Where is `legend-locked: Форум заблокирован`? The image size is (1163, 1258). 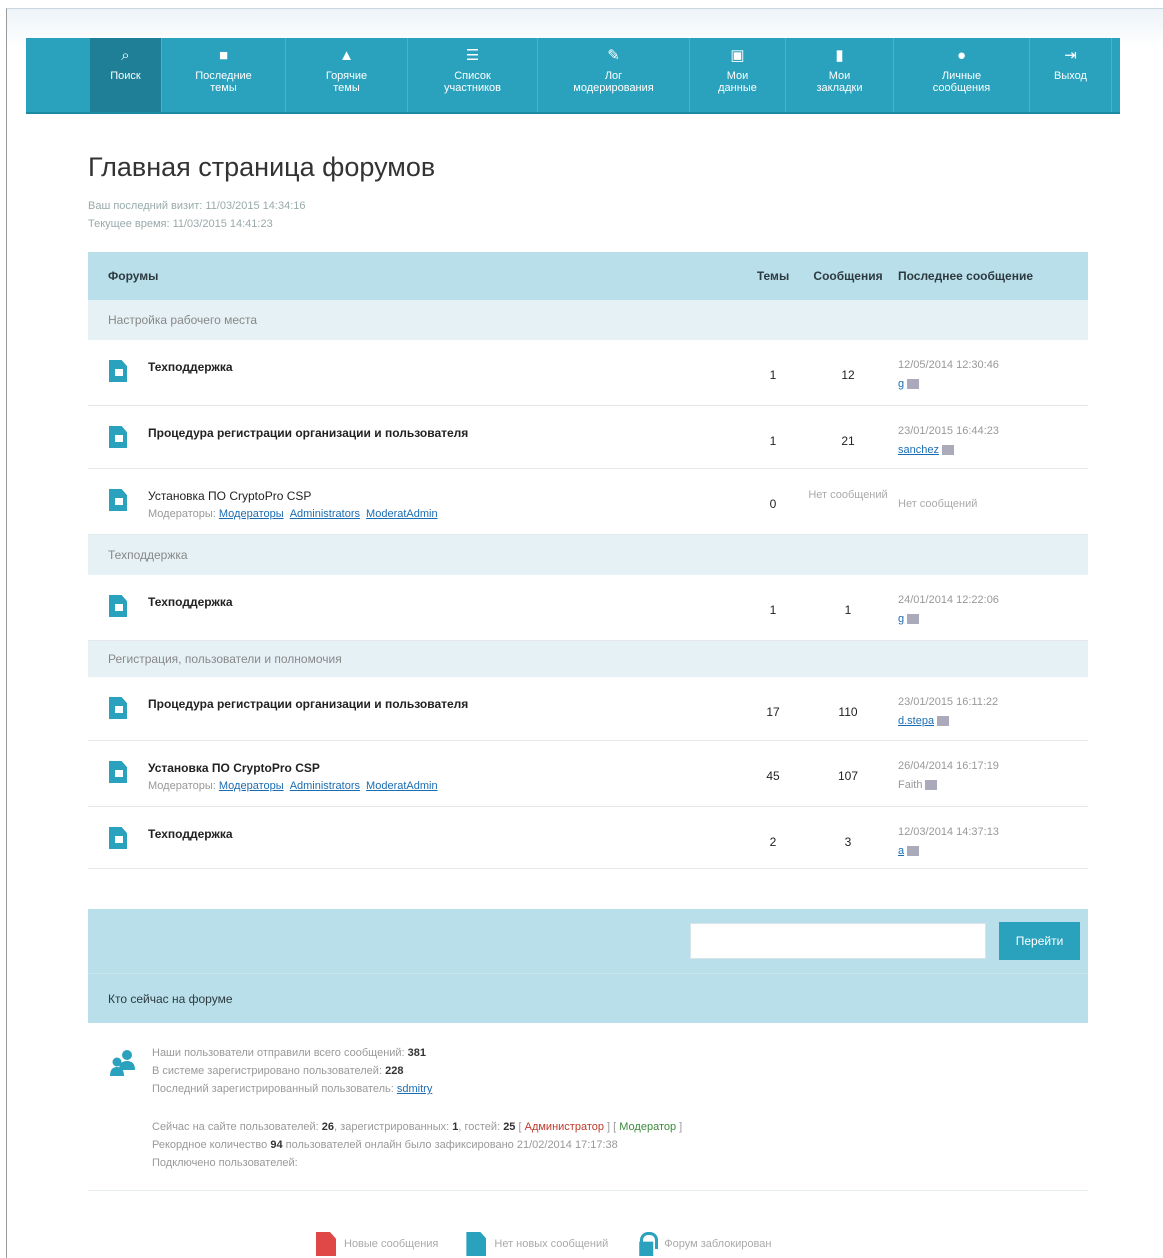
legend-locked: Форум заблокирован is located at coordinates (703, 1244).